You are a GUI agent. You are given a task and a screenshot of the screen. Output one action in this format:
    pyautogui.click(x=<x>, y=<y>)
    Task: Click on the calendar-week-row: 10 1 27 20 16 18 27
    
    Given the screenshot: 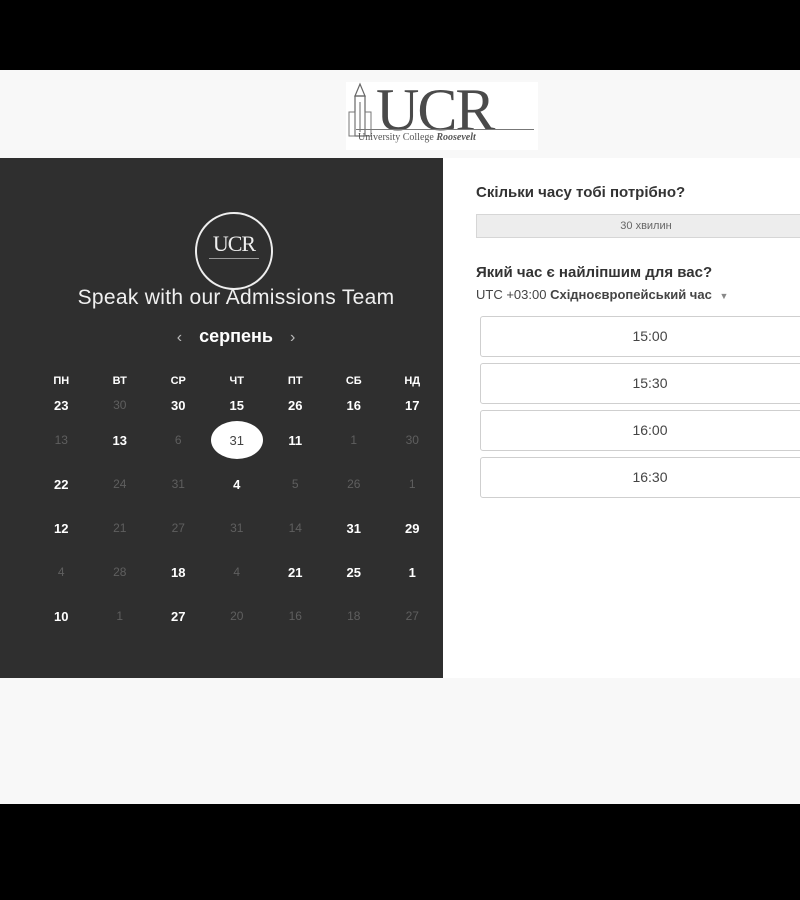 What is the action you would take?
    pyautogui.click(x=237, y=616)
    